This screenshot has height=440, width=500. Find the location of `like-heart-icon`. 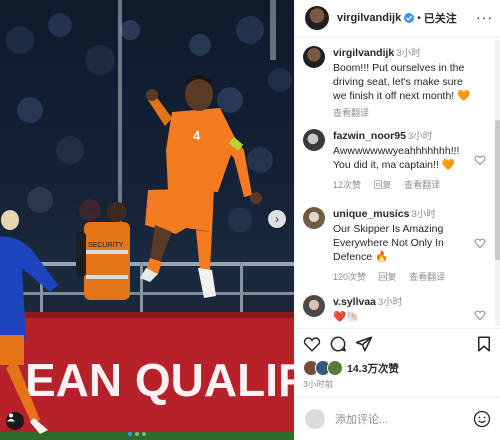

like-heart-icon is located at coordinates (312, 344).